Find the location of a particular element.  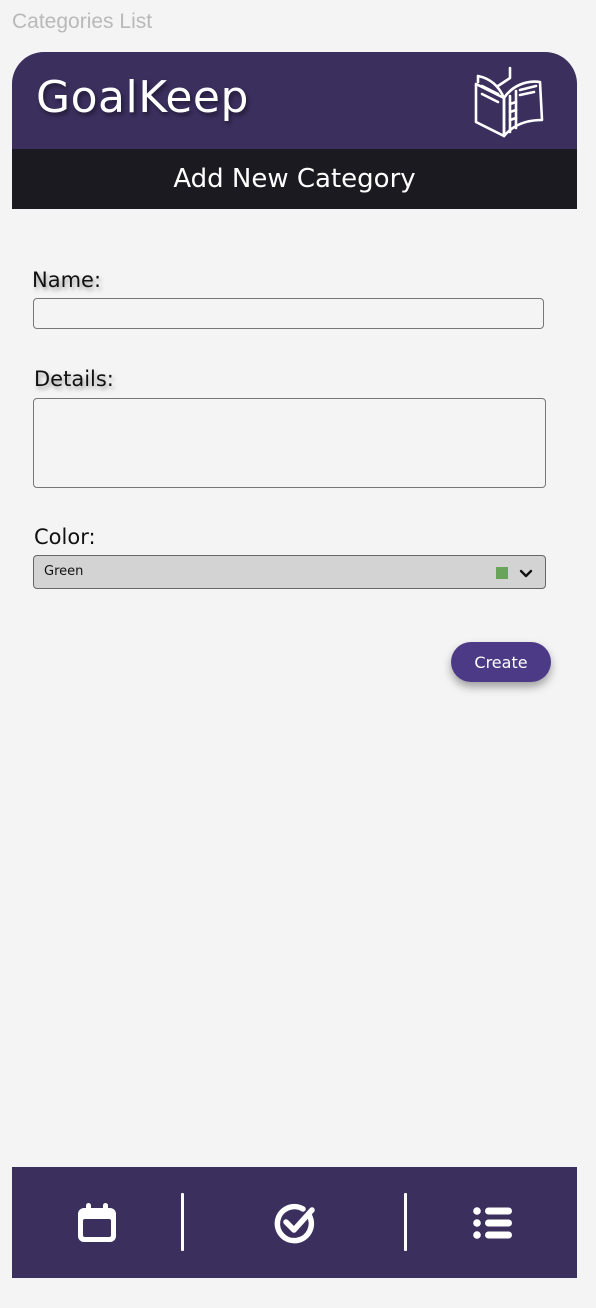

chevron-down-icon is located at coordinates (526, 573).